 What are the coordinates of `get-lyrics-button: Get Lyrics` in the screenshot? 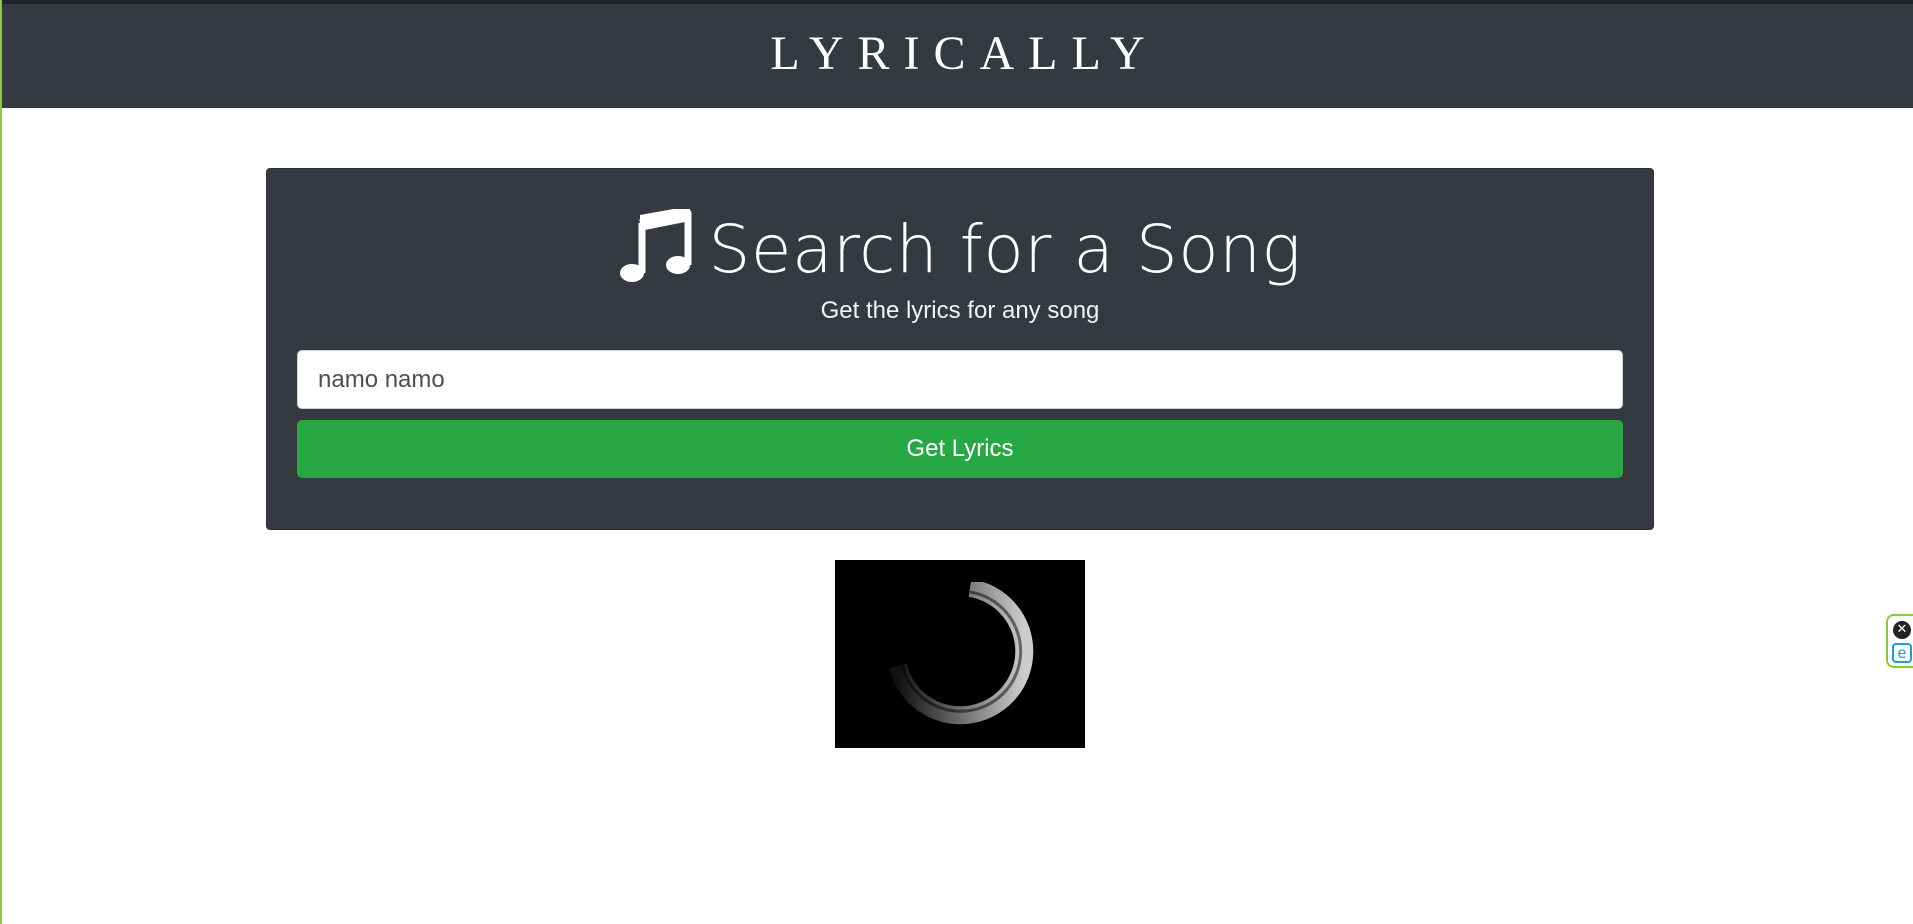 It's located at (960, 449).